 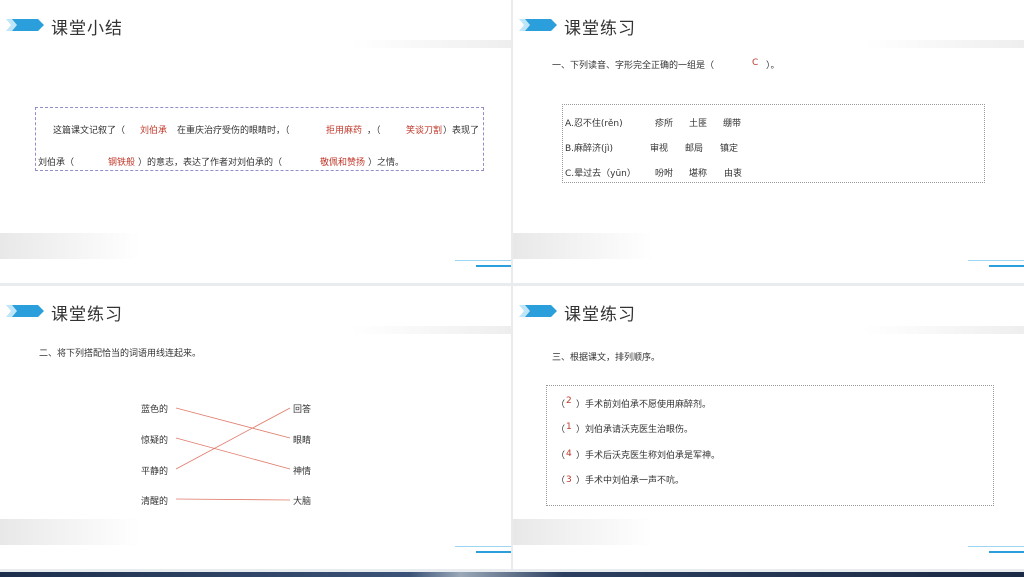 What do you see at coordinates (344, 131) in the screenshot?
I see `answer-2: 拒用麻药` at bounding box center [344, 131].